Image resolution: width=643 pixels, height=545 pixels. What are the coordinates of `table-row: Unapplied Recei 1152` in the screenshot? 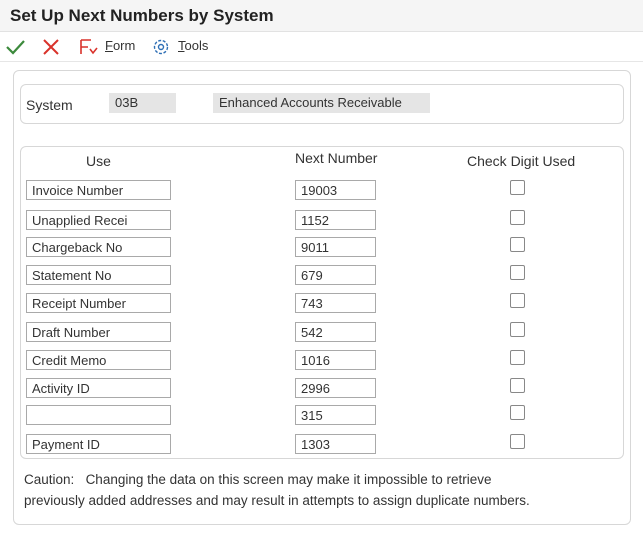 It's located at (323, 223).